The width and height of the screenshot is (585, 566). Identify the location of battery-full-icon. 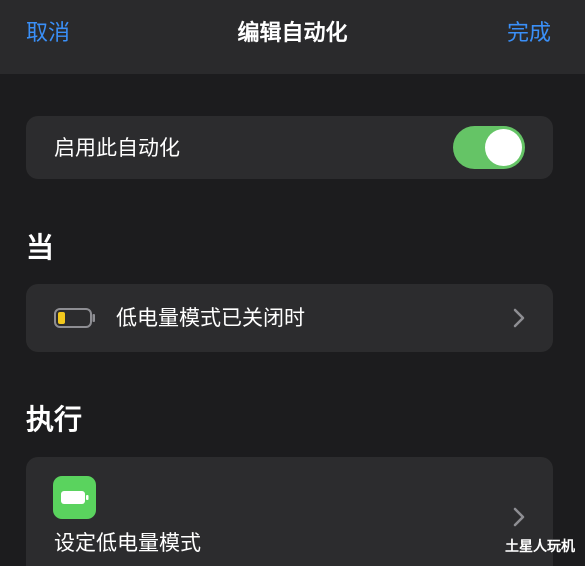
(75, 497).